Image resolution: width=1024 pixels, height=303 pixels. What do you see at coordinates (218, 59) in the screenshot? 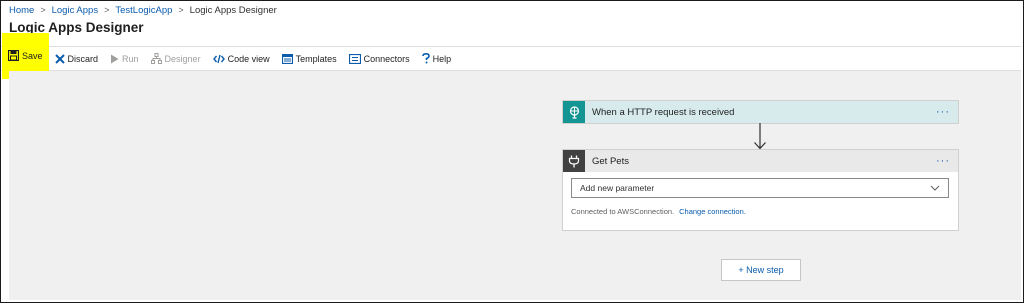
I see `code-icon` at bounding box center [218, 59].